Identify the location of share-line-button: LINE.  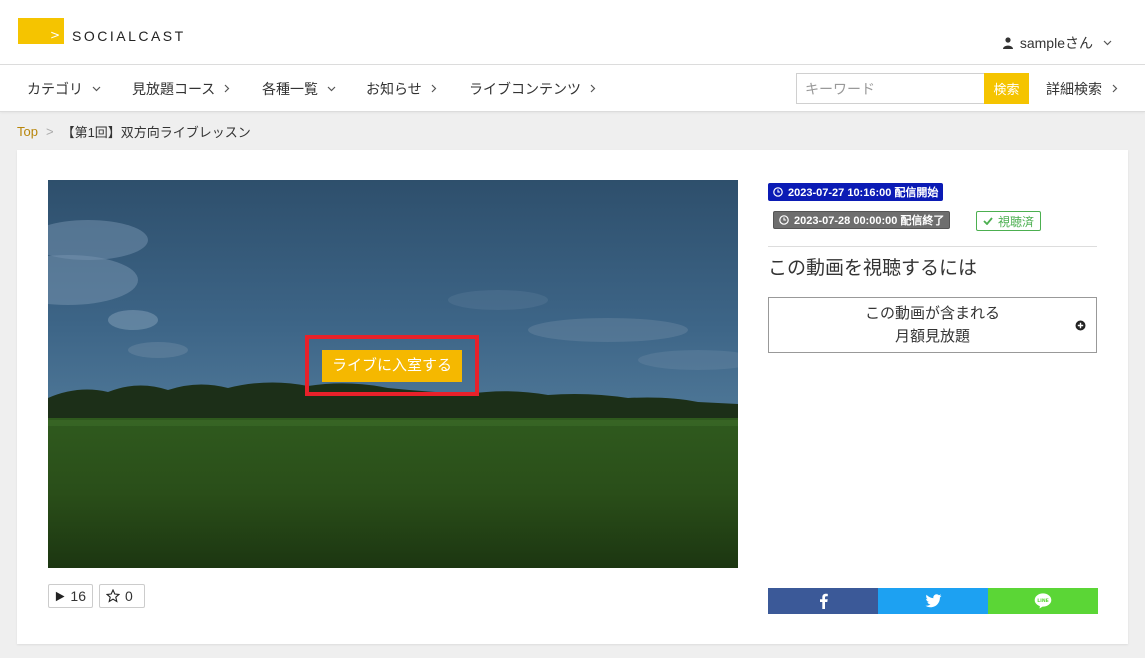
(1043, 601).